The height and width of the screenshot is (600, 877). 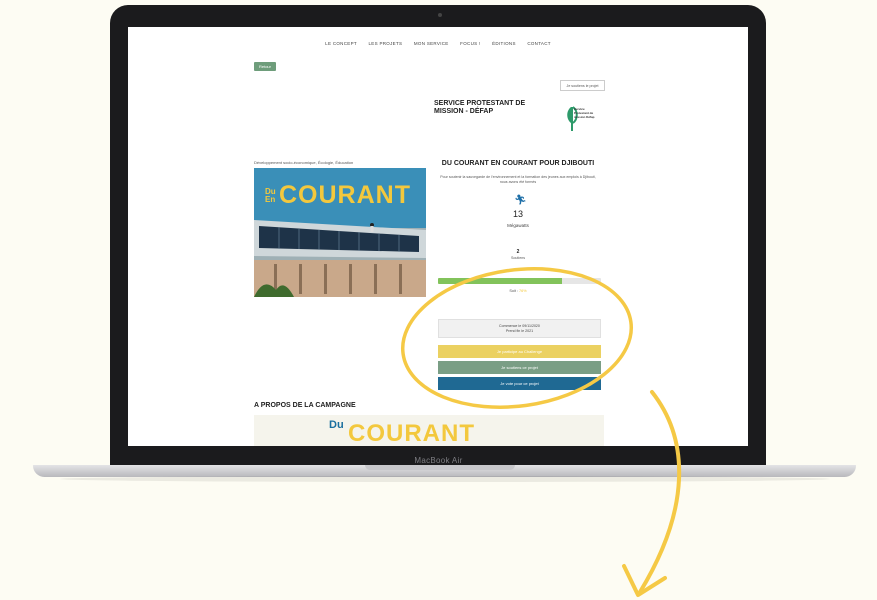 I want to click on organization-name: SERVICE PROTESTANT DE MISSION - DÉFAP, so click(x=480, y=107).